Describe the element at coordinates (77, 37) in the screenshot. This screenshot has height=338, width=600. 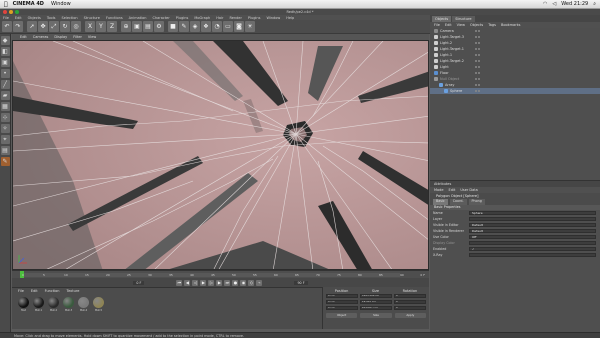
I see `viewport-menu-item: Filter` at that location.